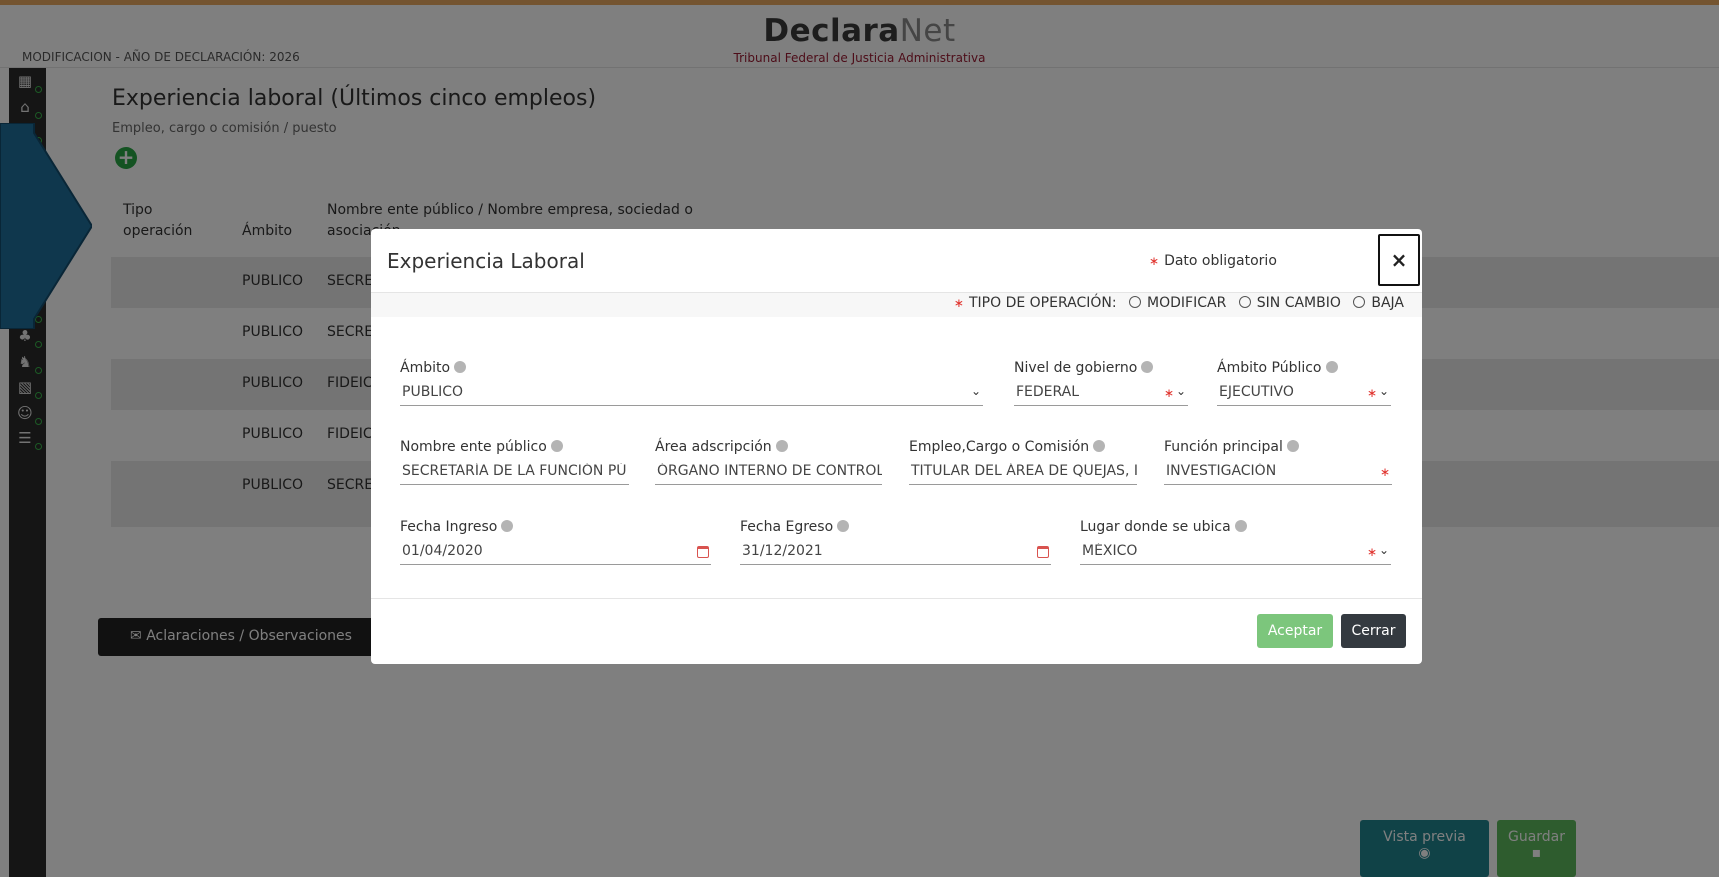 Image resolution: width=1719 pixels, height=877 pixels. Describe the element at coordinates (449, 527) in the screenshot. I see `fecha-ingreso-label: Fecha Ingreso` at that location.